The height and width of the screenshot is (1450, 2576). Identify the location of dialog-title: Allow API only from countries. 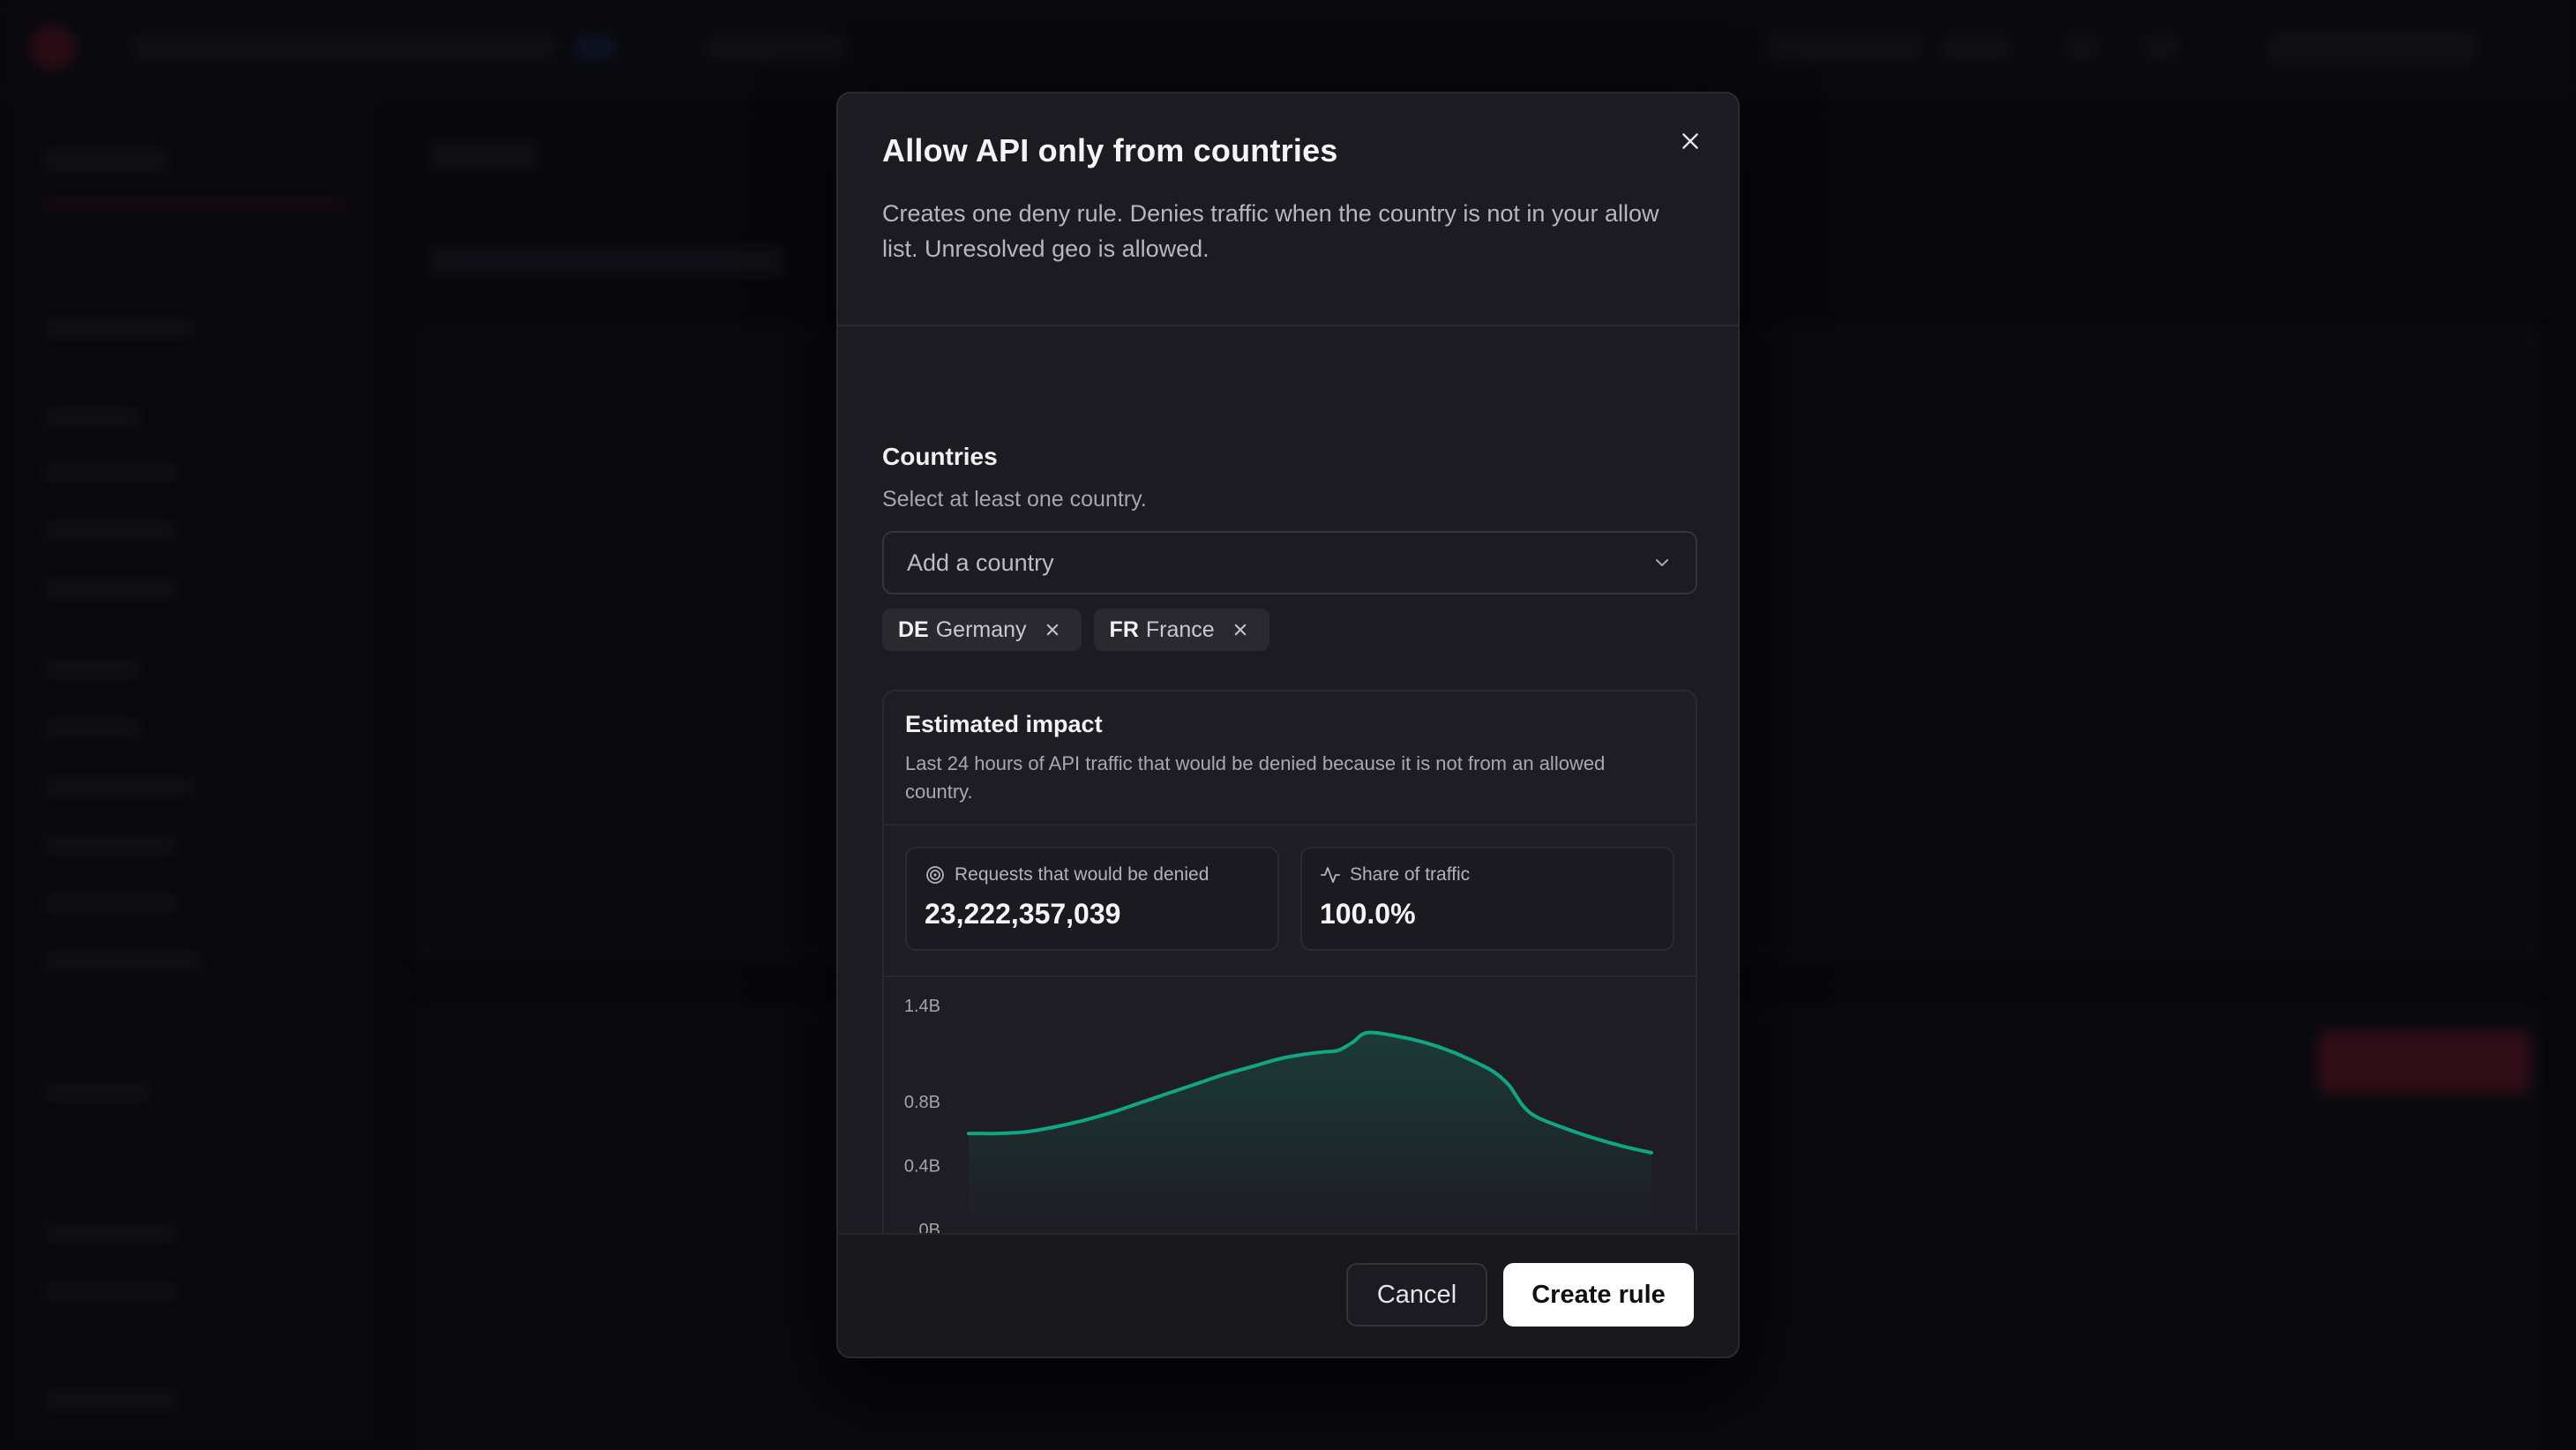
(1110, 150).